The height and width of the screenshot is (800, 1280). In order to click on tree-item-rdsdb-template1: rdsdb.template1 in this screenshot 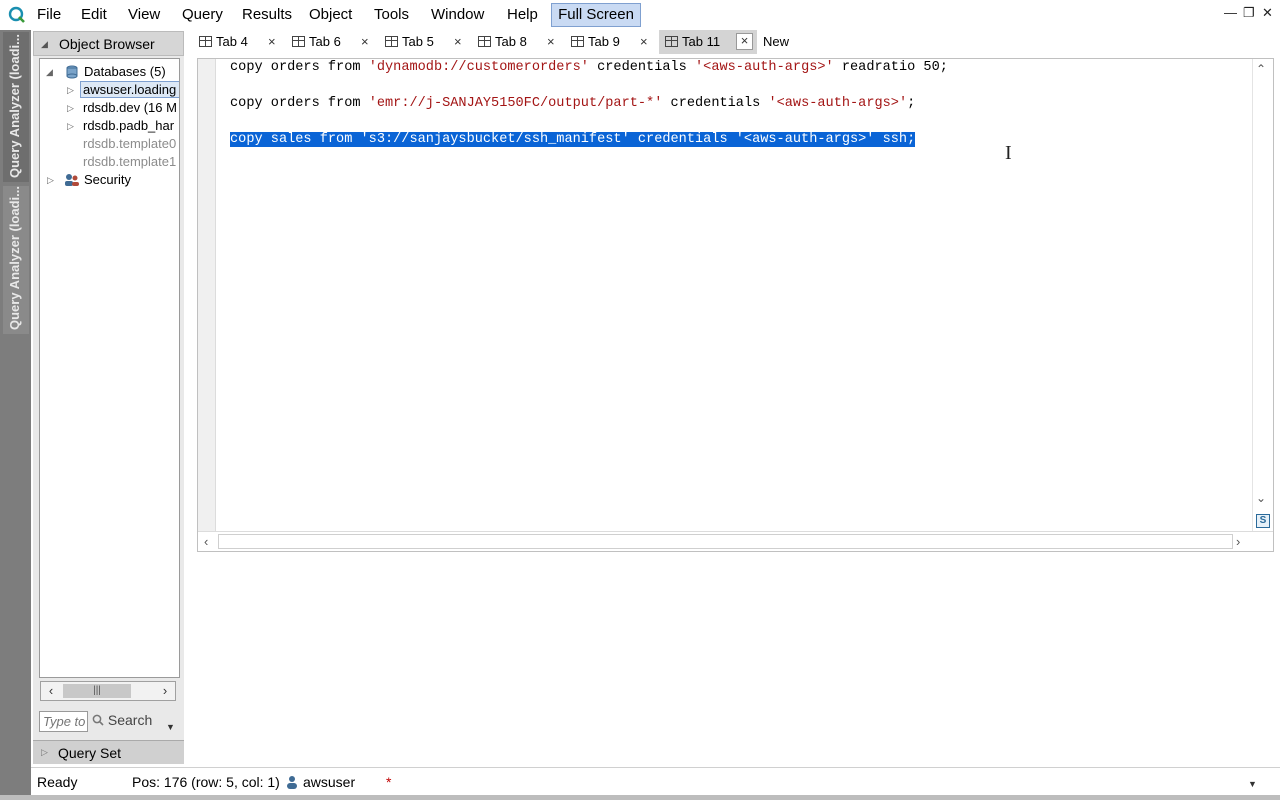, I will do `click(109, 162)`.